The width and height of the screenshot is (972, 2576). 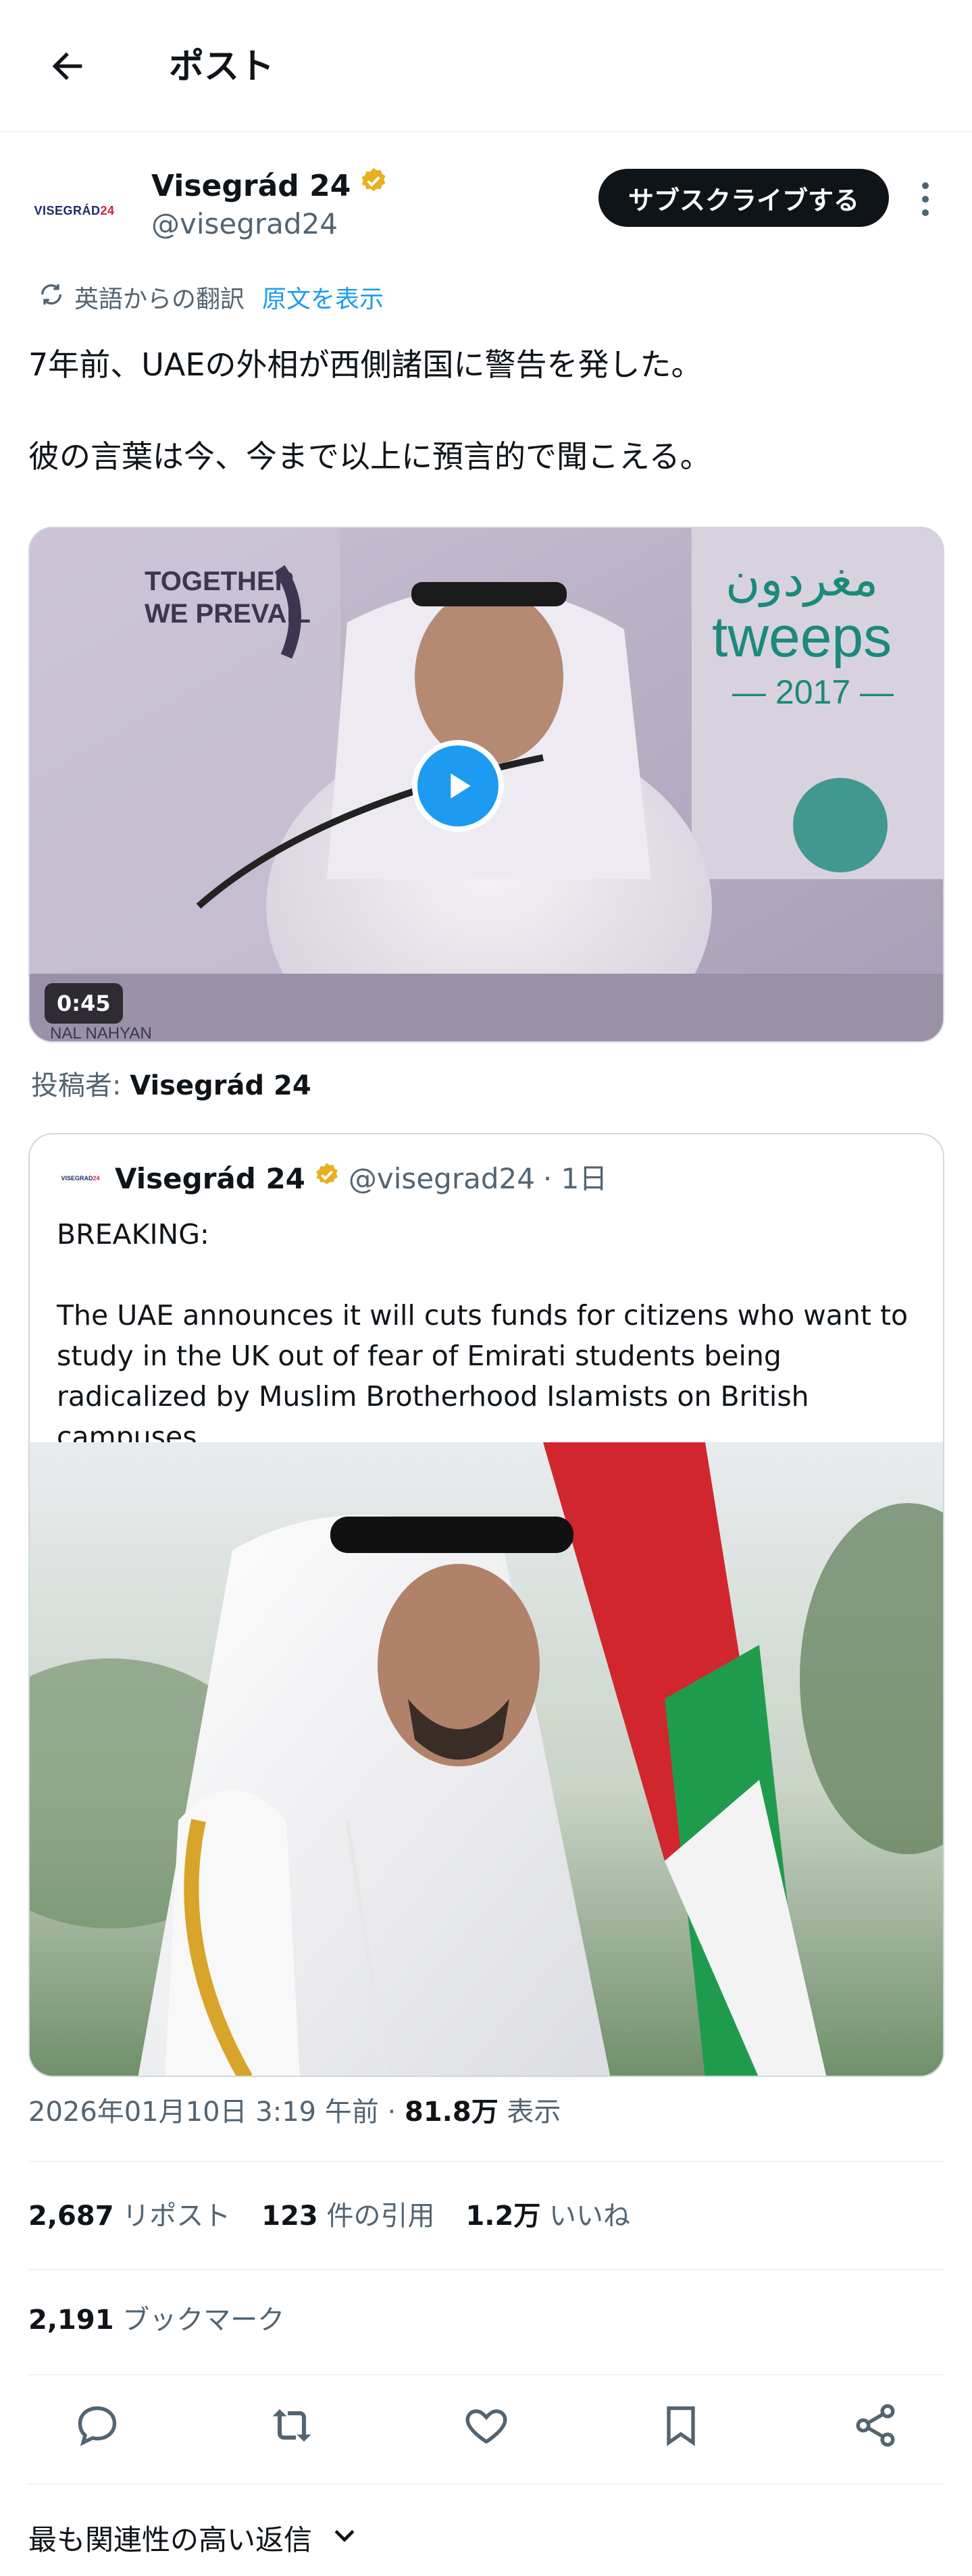 I want to click on posted-by: 投稿者: Visegrád 24, so click(x=171, y=1086).